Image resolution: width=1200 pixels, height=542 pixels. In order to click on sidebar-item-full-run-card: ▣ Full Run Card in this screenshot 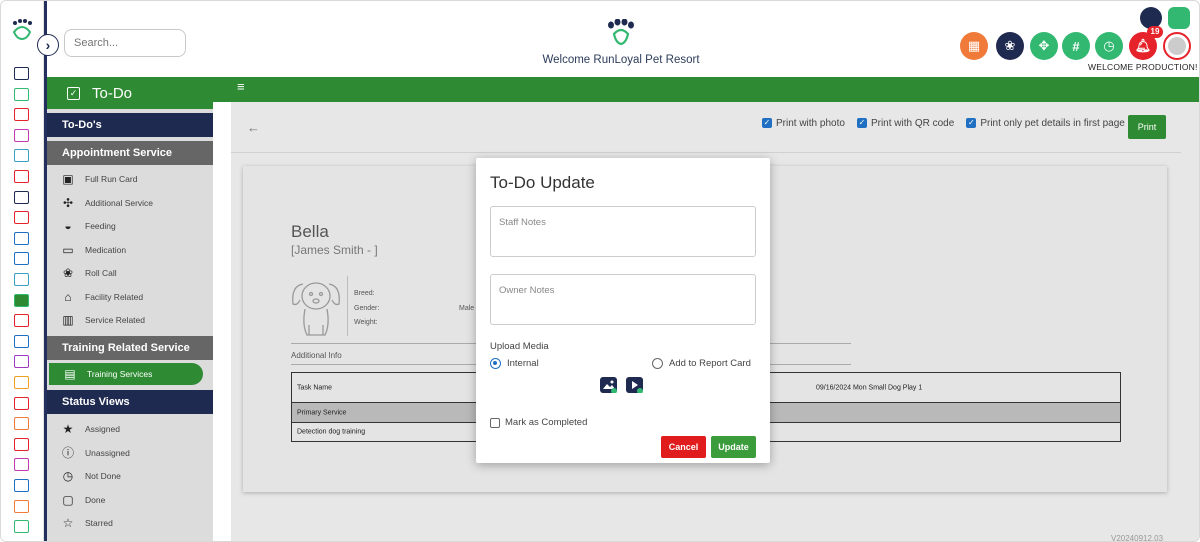, I will do `click(99, 179)`.